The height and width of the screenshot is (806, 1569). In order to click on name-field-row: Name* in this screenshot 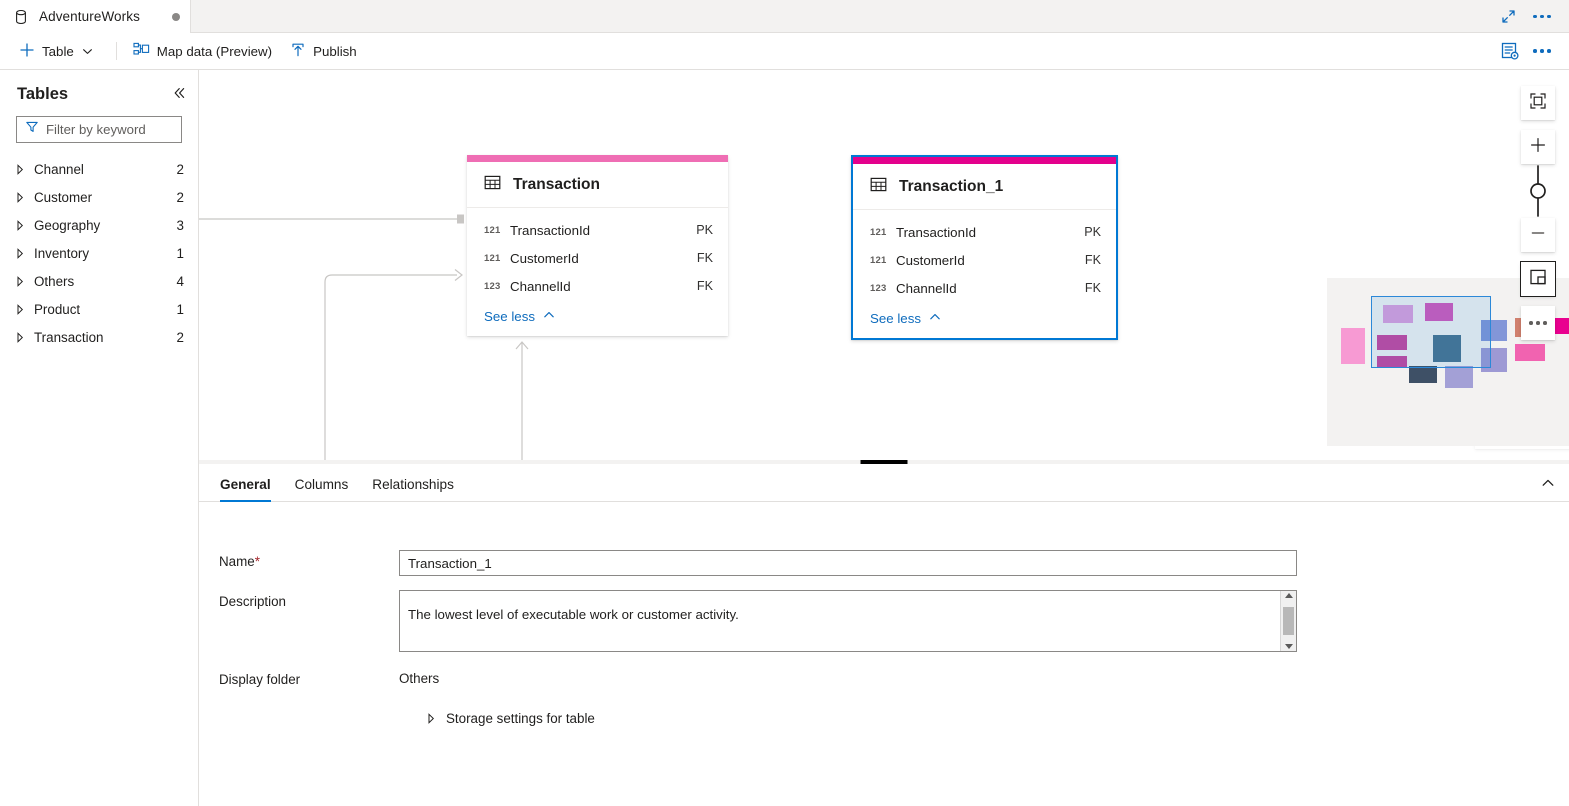, I will do `click(884, 563)`.